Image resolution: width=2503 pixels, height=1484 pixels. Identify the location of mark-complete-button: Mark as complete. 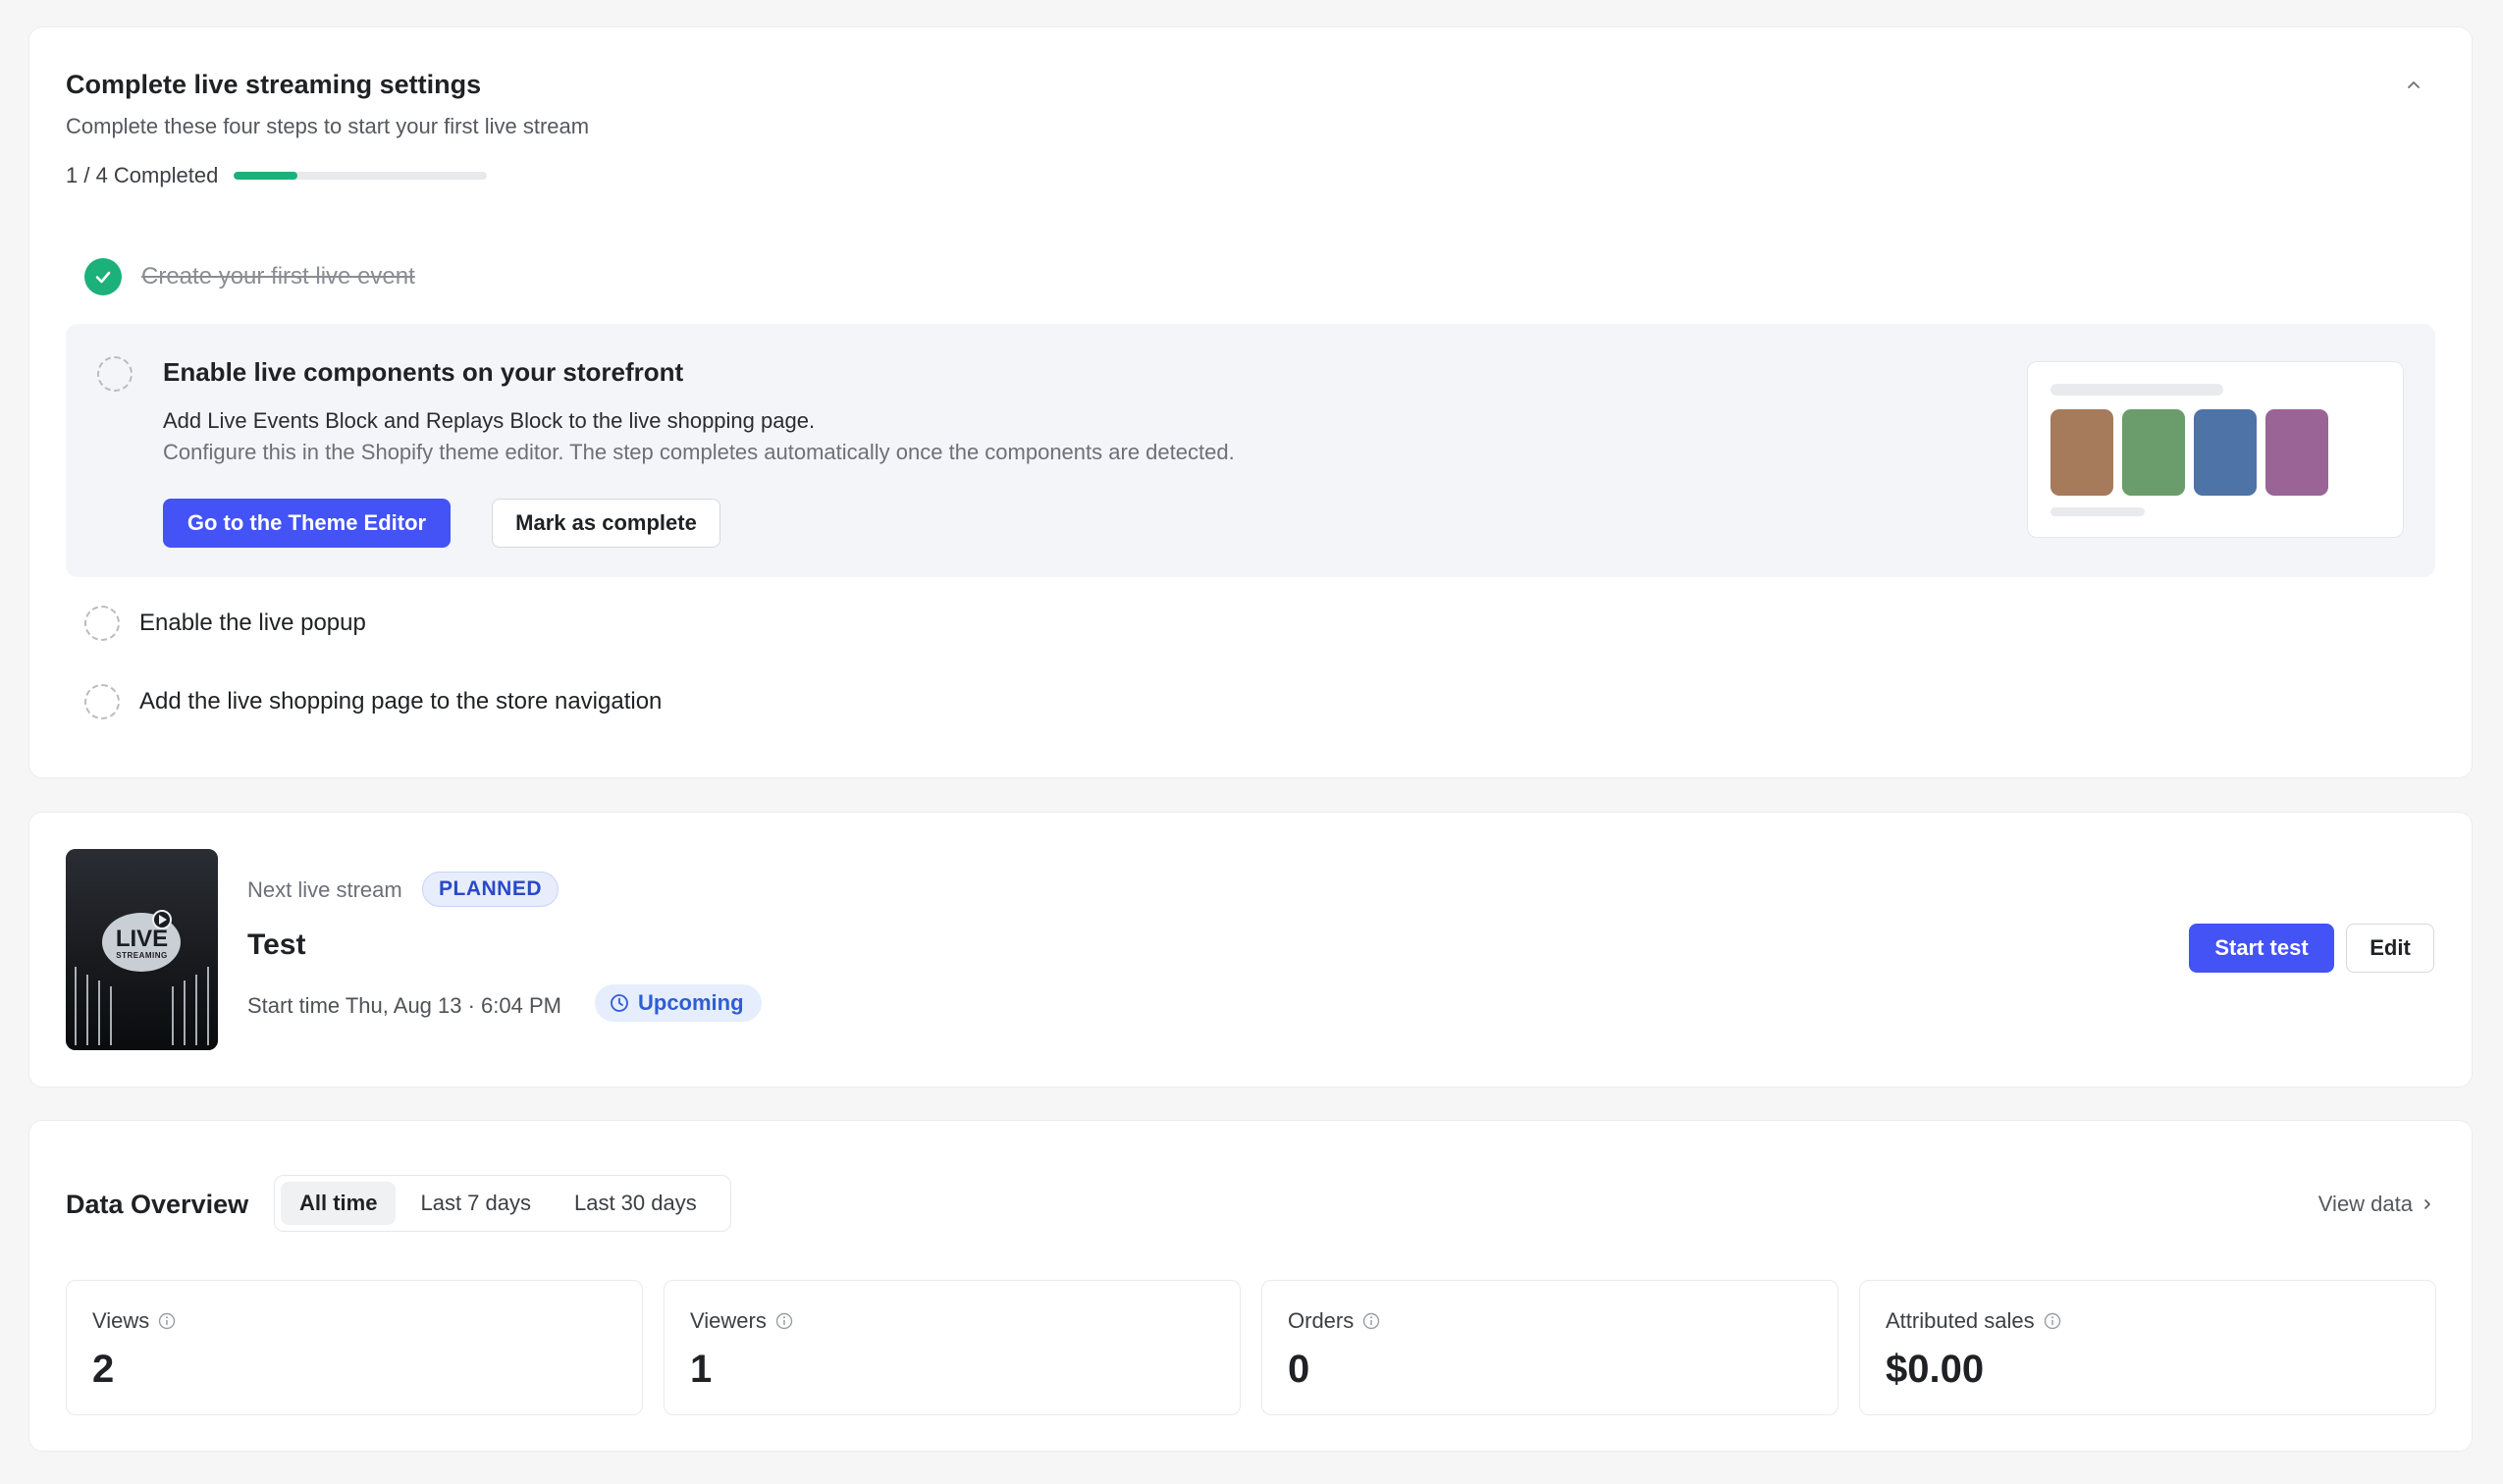
(606, 523).